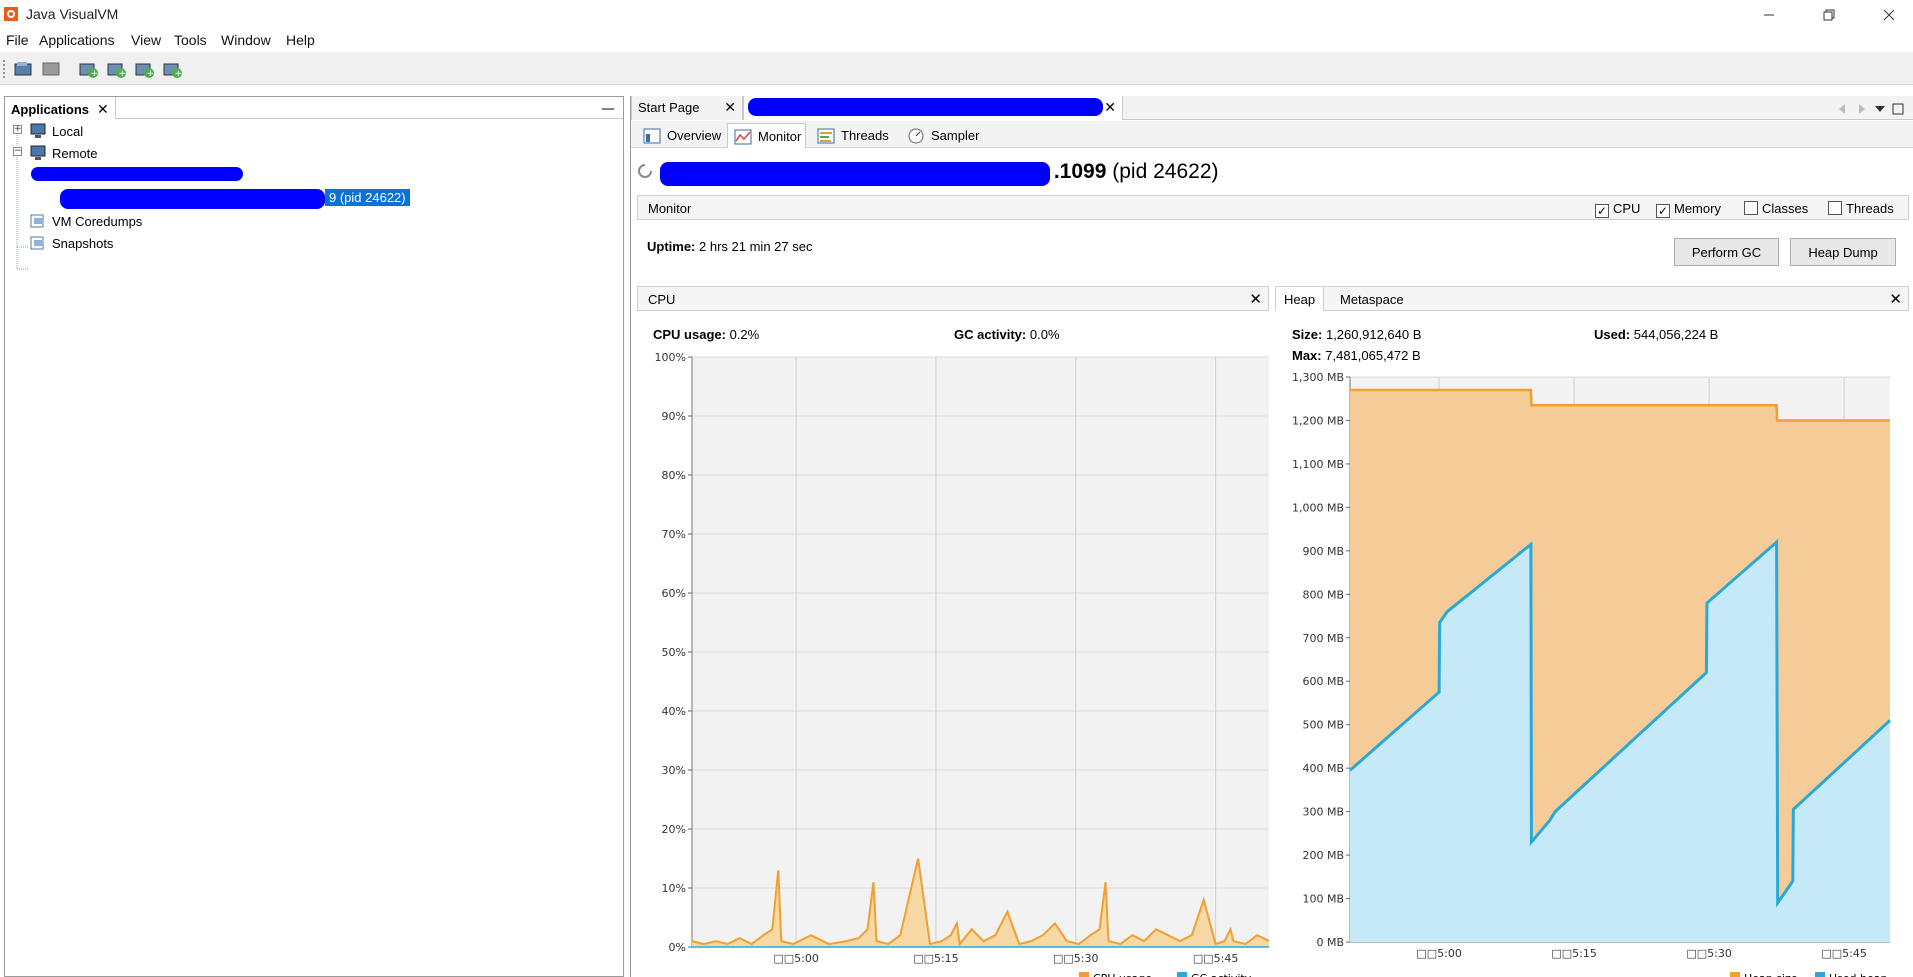  What do you see at coordinates (75, 153) in the screenshot?
I see `tree-node-remote: Remote` at bounding box center [75, 153].